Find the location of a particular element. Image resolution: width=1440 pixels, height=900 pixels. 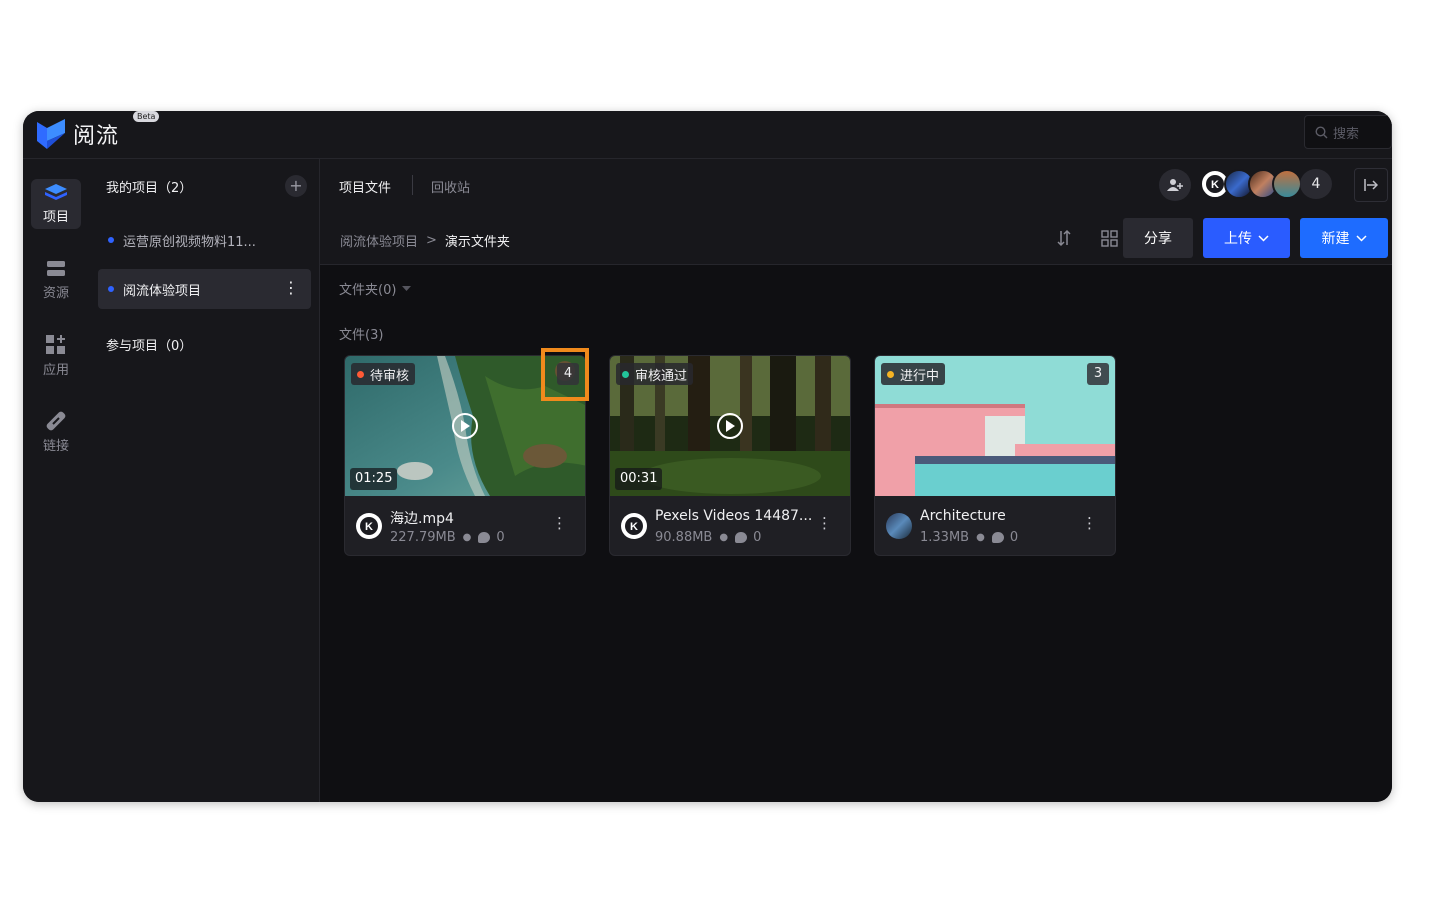

member-avatars: K 4 is located at coordinates (1266, 185).